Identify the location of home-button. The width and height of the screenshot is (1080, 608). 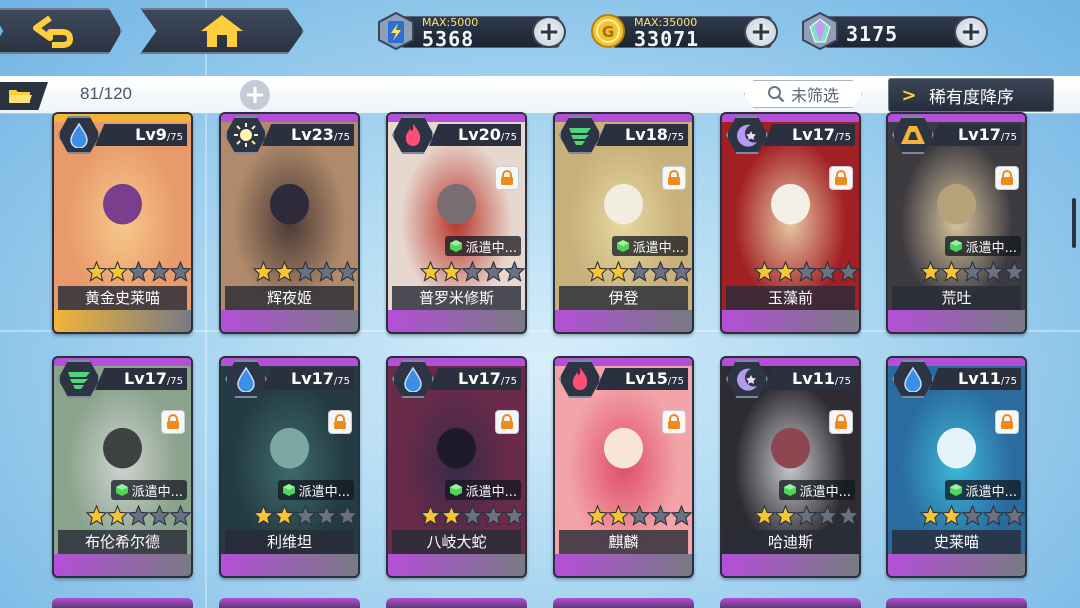
(222, 31).